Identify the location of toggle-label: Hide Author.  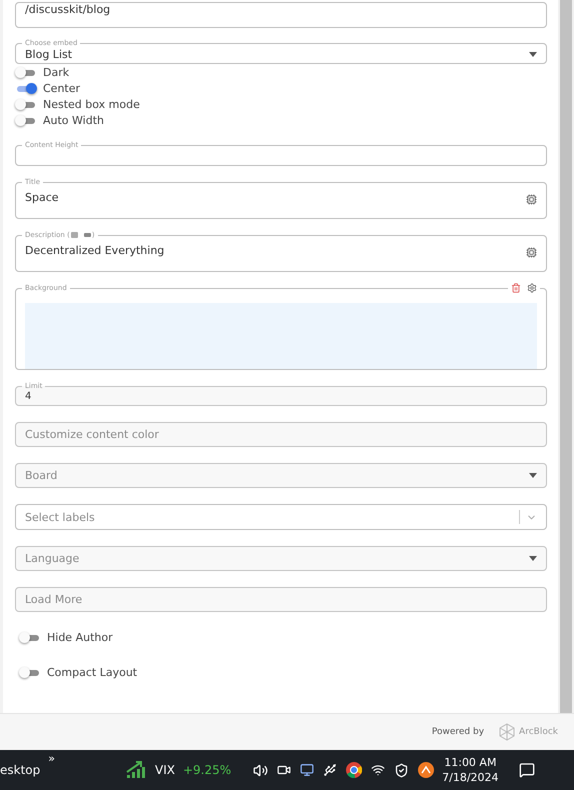
(80, 637).